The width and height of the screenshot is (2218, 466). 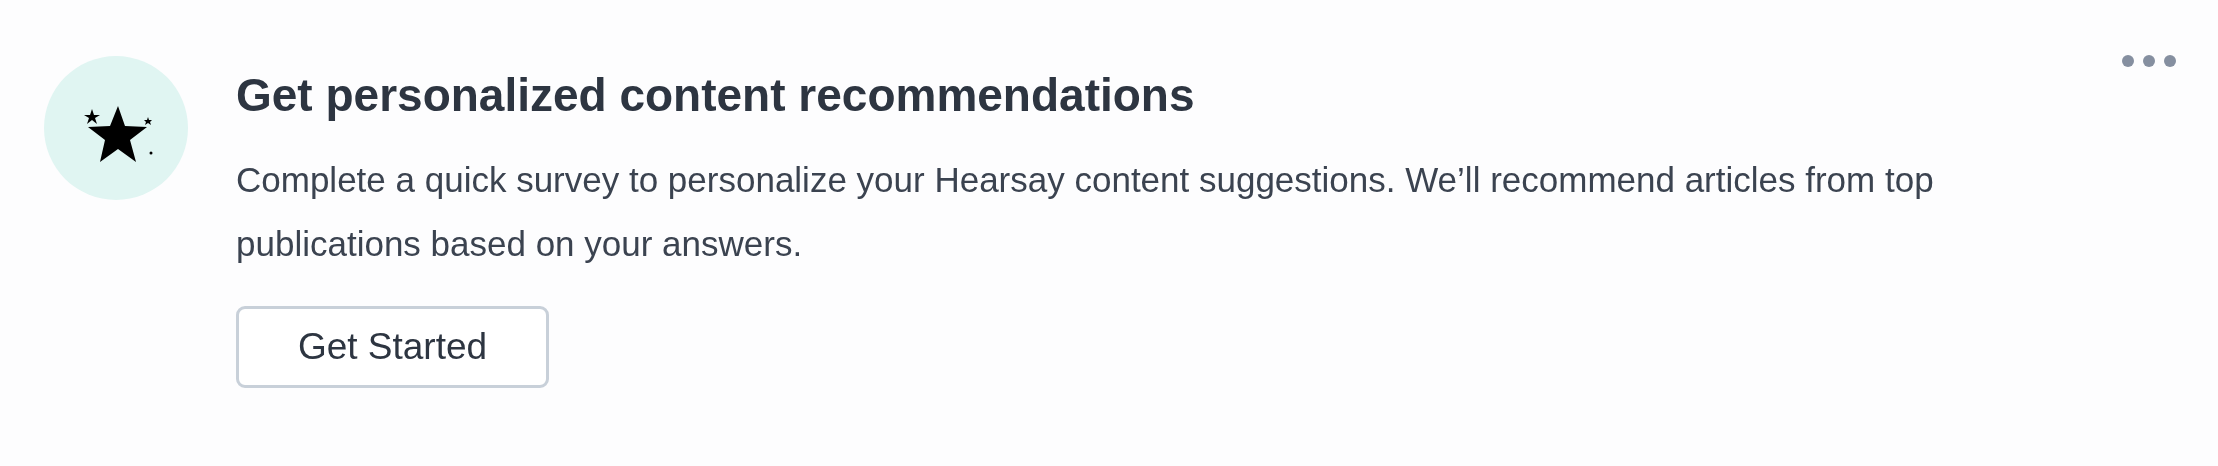 What do you see at coordinates (715, 95) in the screenshot?
I see `card-title: Get personalized content recommendations` at bounding box center [715, 95].